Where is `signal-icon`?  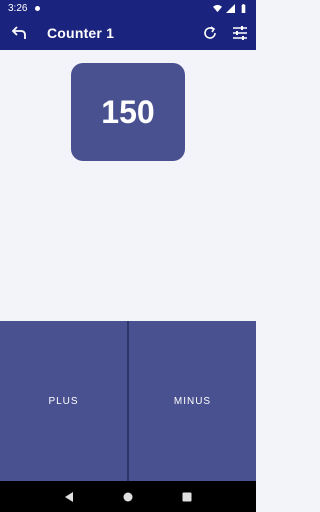
signal-icon is located at coordinates (230, 8).